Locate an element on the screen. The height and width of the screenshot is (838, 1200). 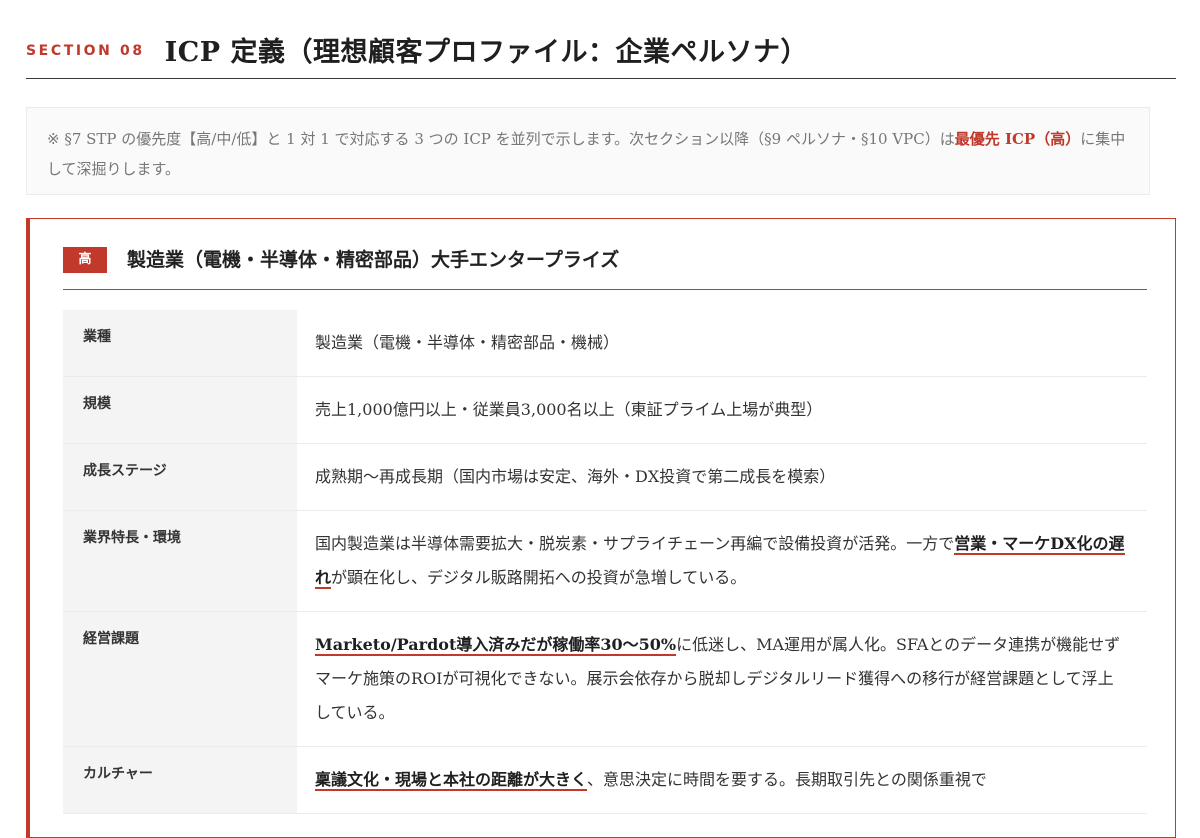
table-row-scale: 規模 売上1,000億円以上・従業員3,000名以上（東証プライム上場が典型） is located at coordinates (605, 410).